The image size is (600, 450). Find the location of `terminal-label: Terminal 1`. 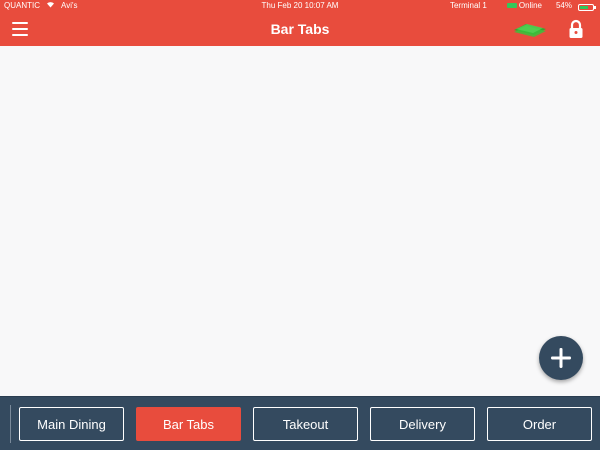

terminal-label: Terminal 1 is located at coordinates (468, 5).